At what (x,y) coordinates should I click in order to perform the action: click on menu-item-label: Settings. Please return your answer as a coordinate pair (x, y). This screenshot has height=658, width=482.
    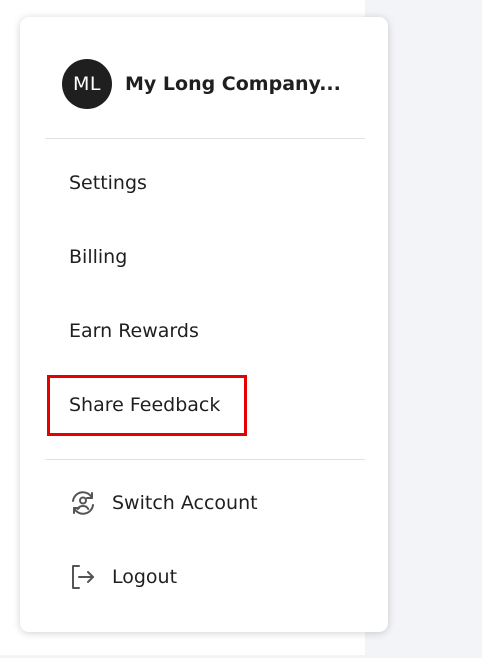
    Looking at the image, I should click on (108, 183).